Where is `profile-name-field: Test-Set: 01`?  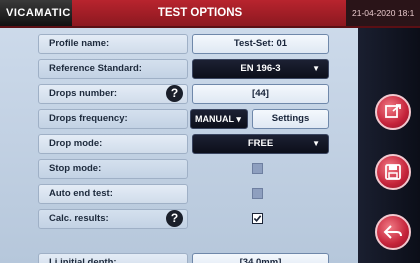 profile-name-field: Test-Set: 01 is located at coordinates (260, 44).